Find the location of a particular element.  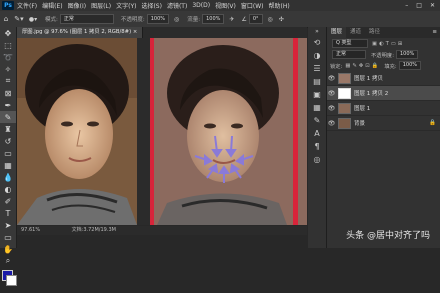

menu-window: 窗口(W) is located at coordinates (252, 5).